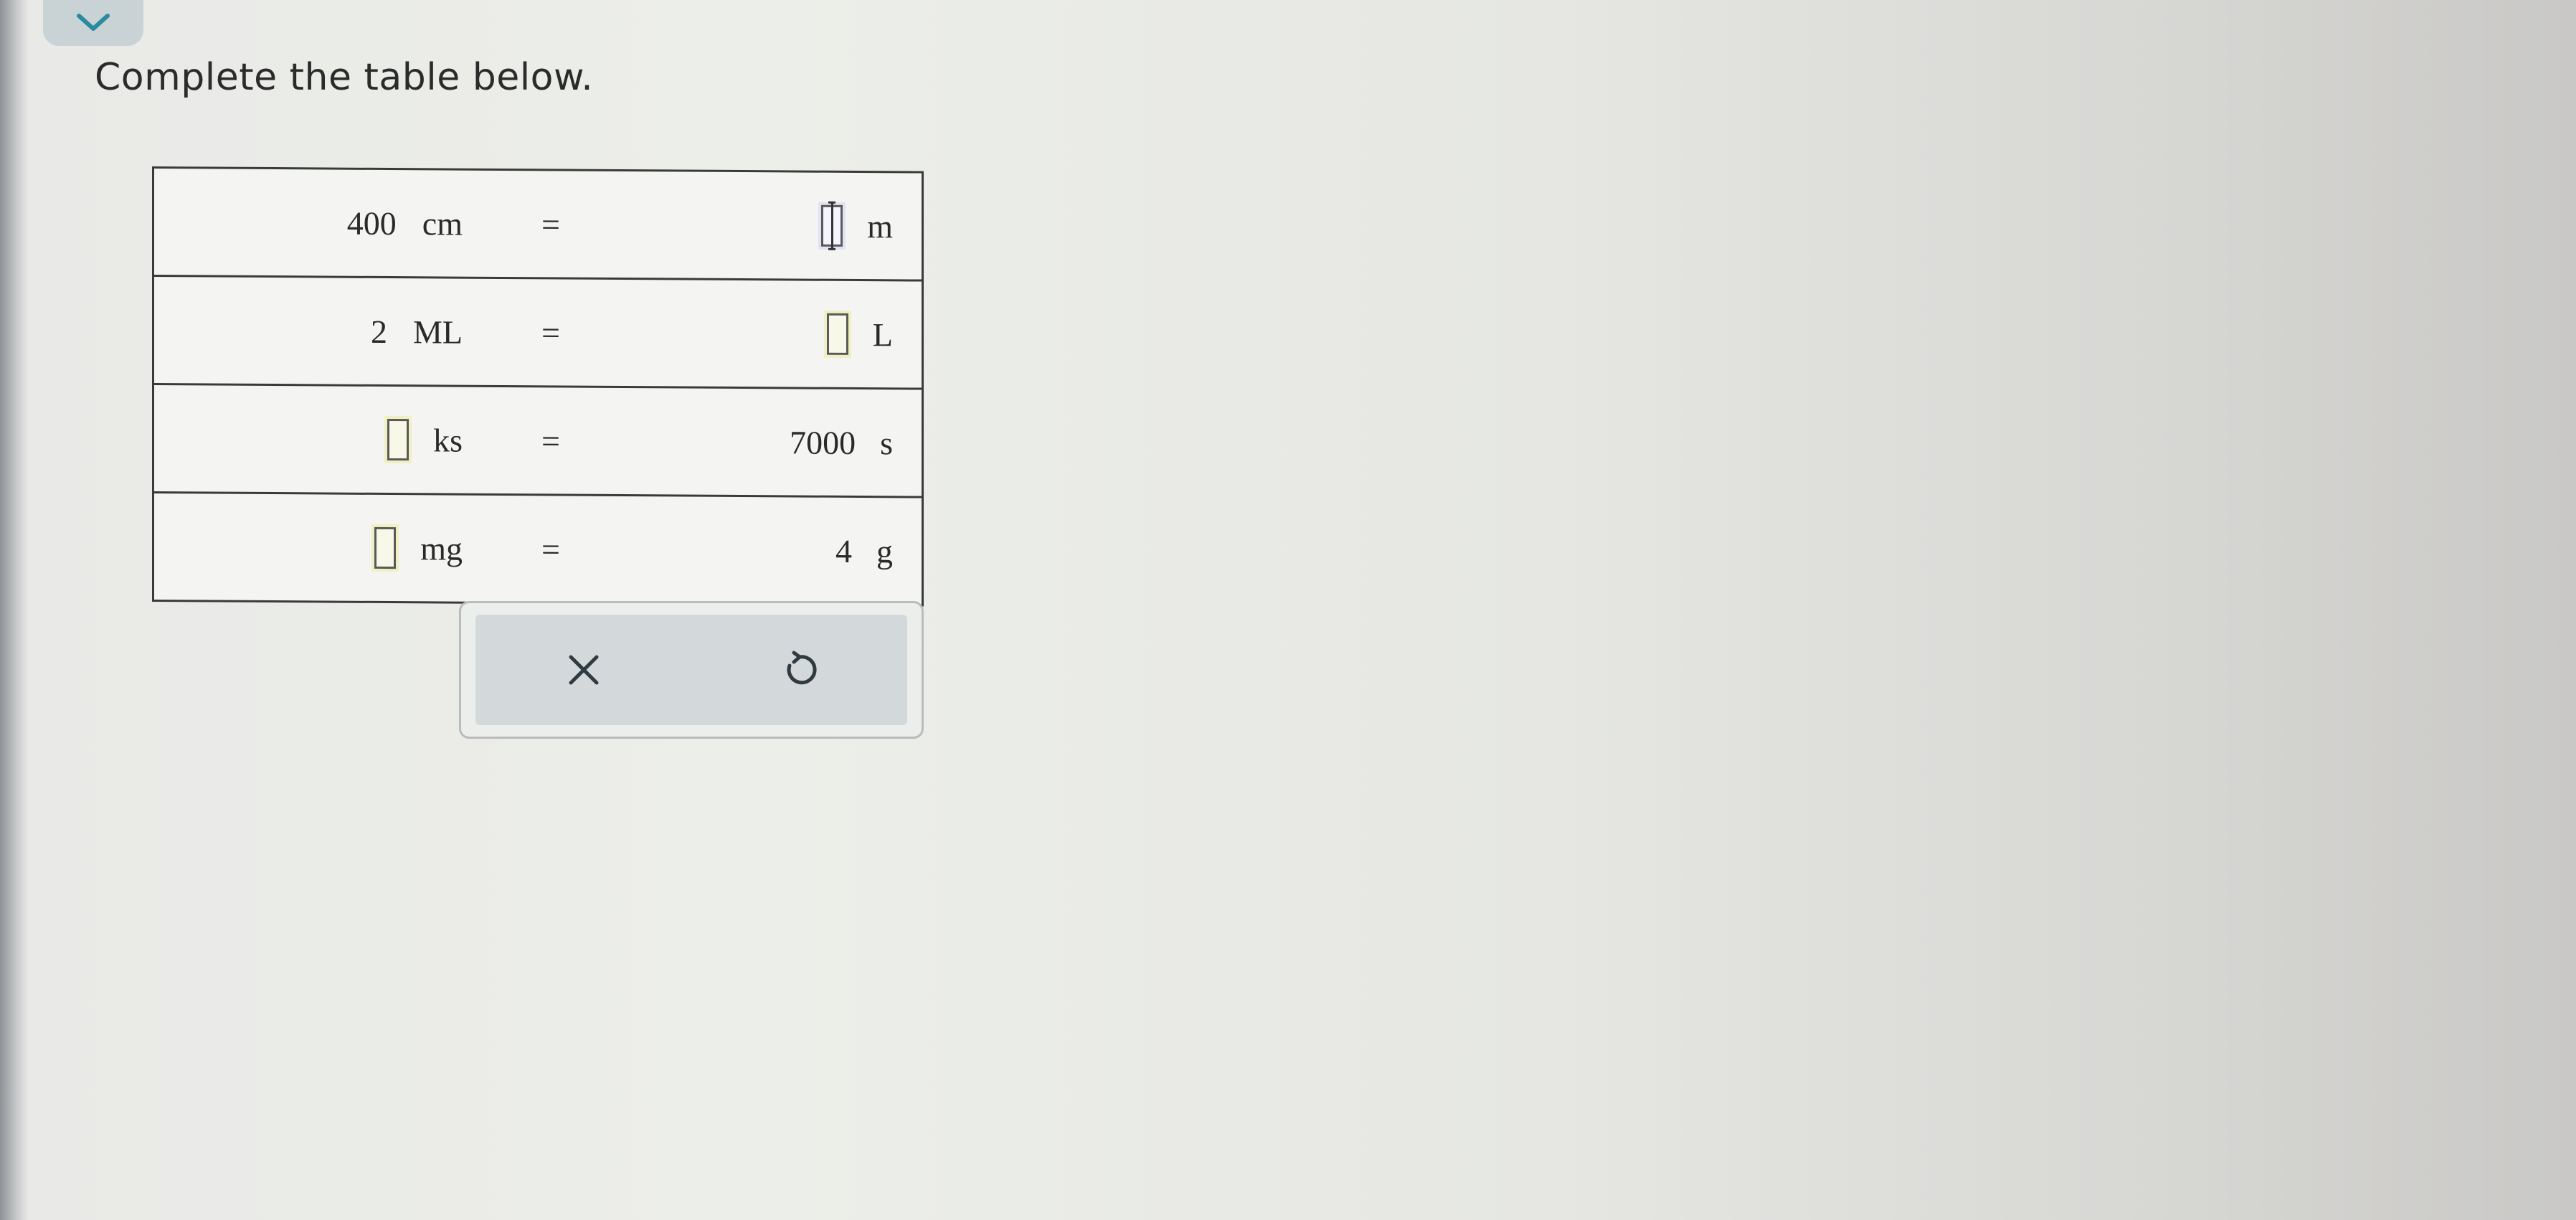 This screenshot has height=1220, width=2576. I want to click on undo-button, so click(800, 670).